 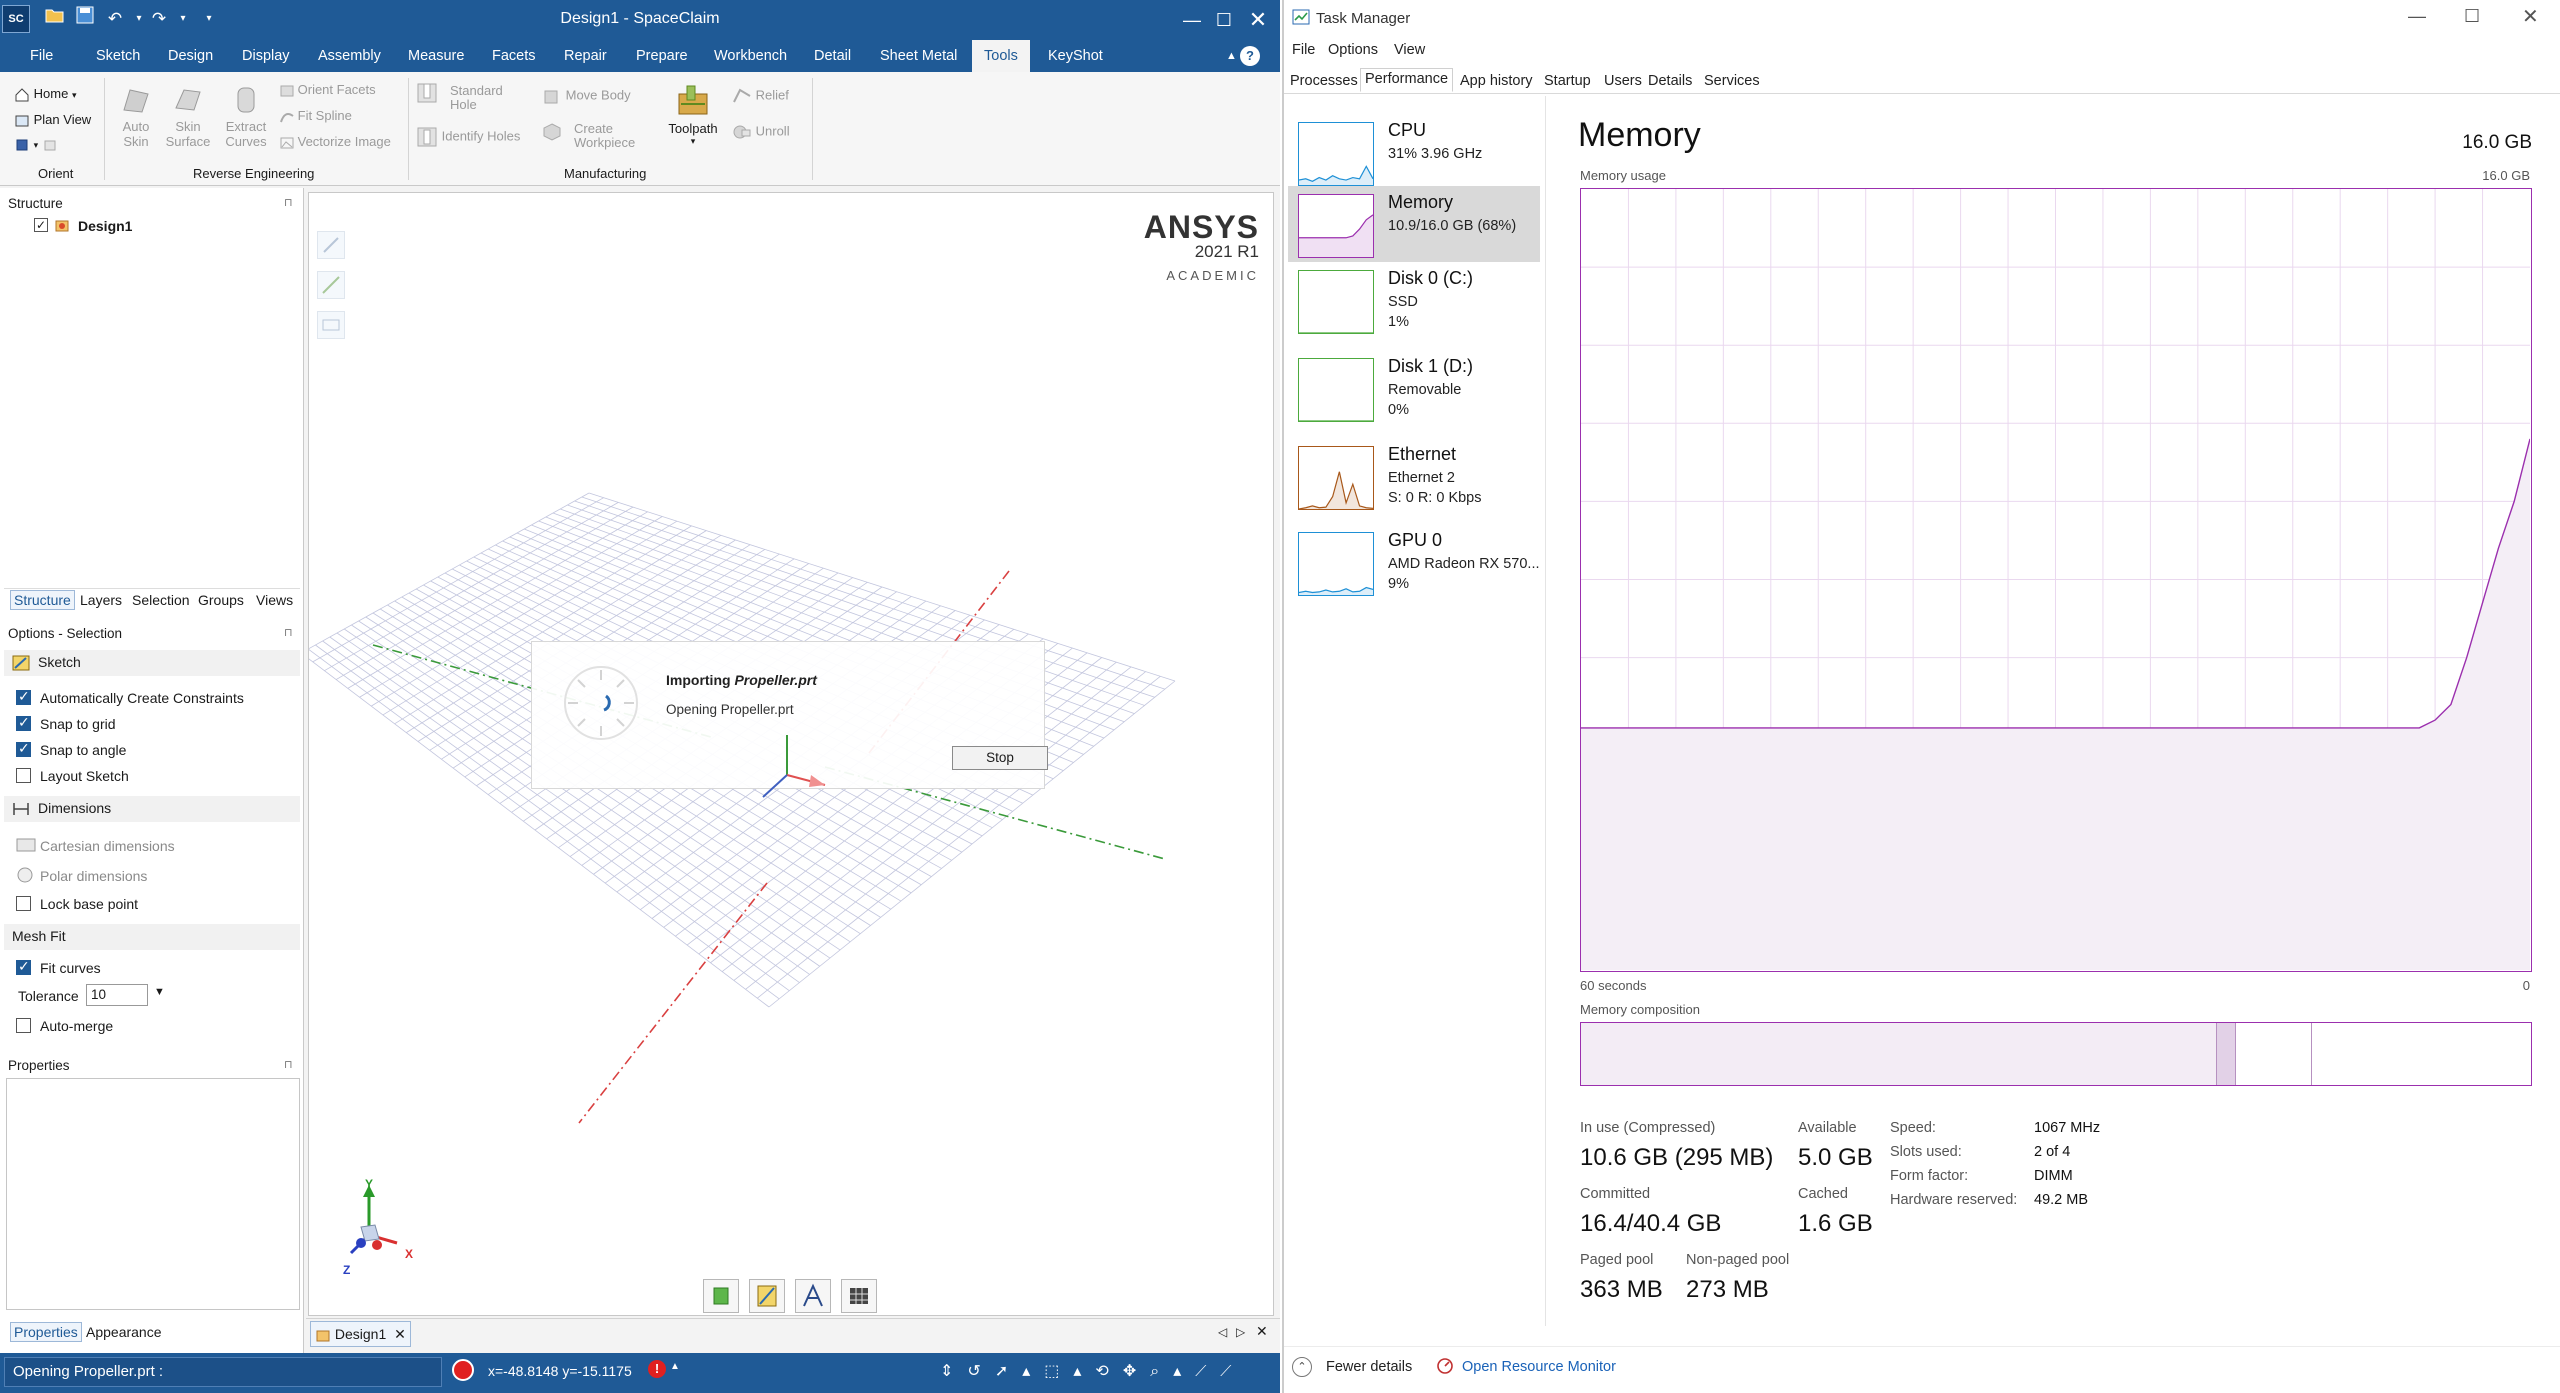 I want to click on fewer-details-chevron-icon: ⌃, so click(x=1302, y=1367).